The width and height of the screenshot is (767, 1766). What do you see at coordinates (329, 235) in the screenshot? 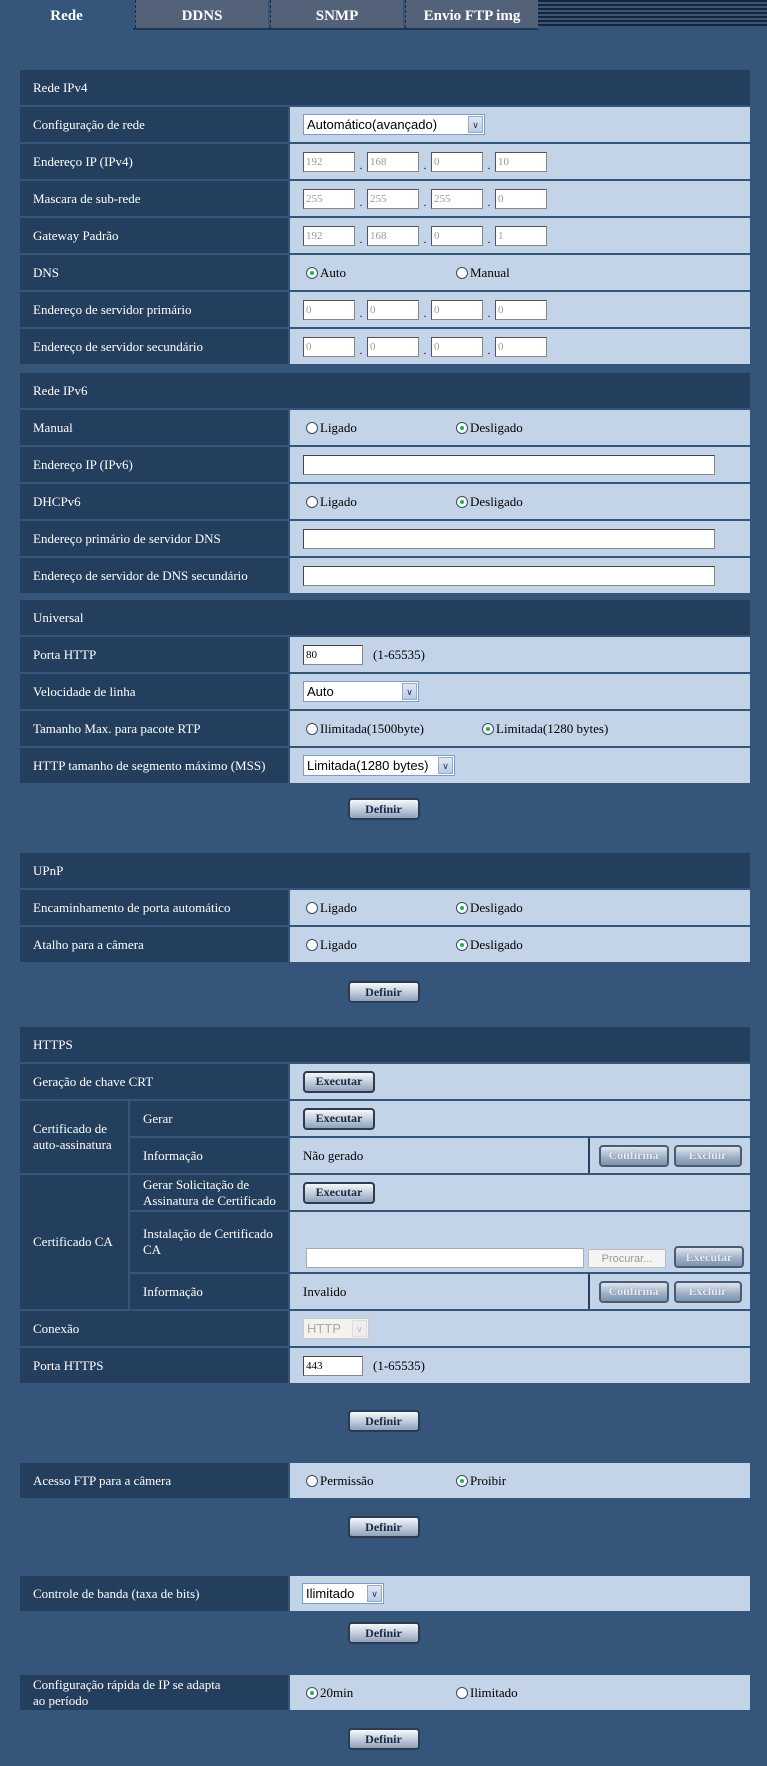
I see `gateway-octet-1-input: 192` at bounding box center [329, 235].